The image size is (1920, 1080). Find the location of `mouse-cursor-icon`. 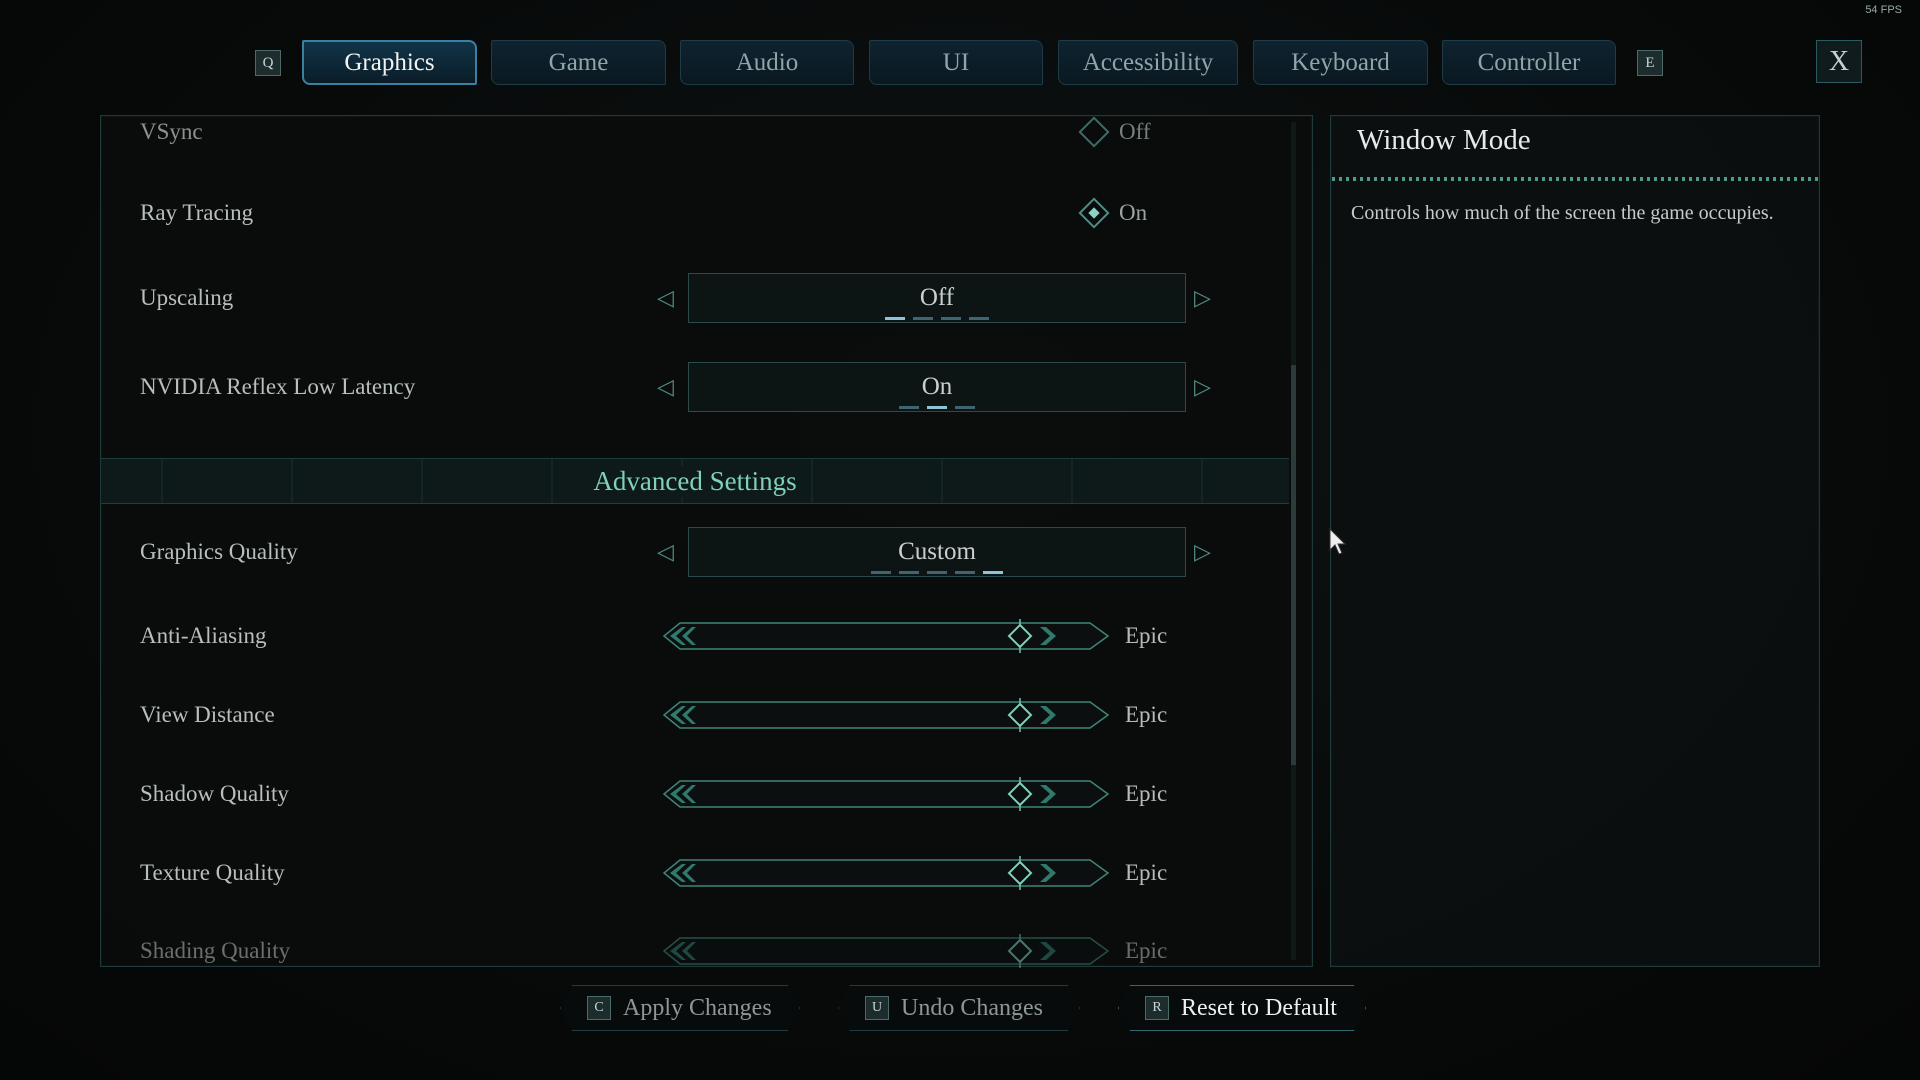

mouse-cursor-icon is located at coordinates (1338, 541).